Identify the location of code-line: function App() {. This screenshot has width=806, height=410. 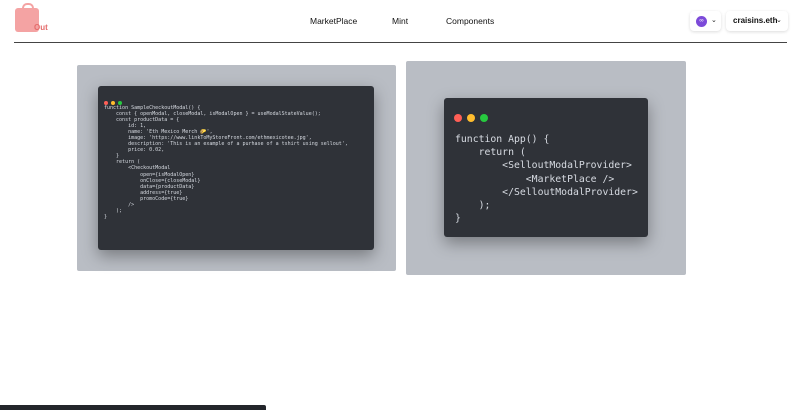
(502, 139).